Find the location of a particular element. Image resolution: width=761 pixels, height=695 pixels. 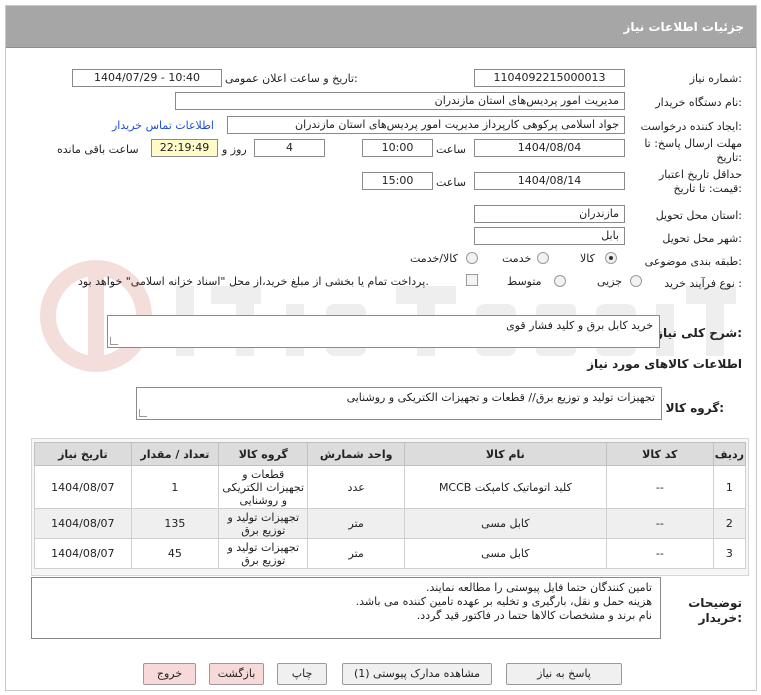

cell-row: 2 is located at coordinates (729, 523).